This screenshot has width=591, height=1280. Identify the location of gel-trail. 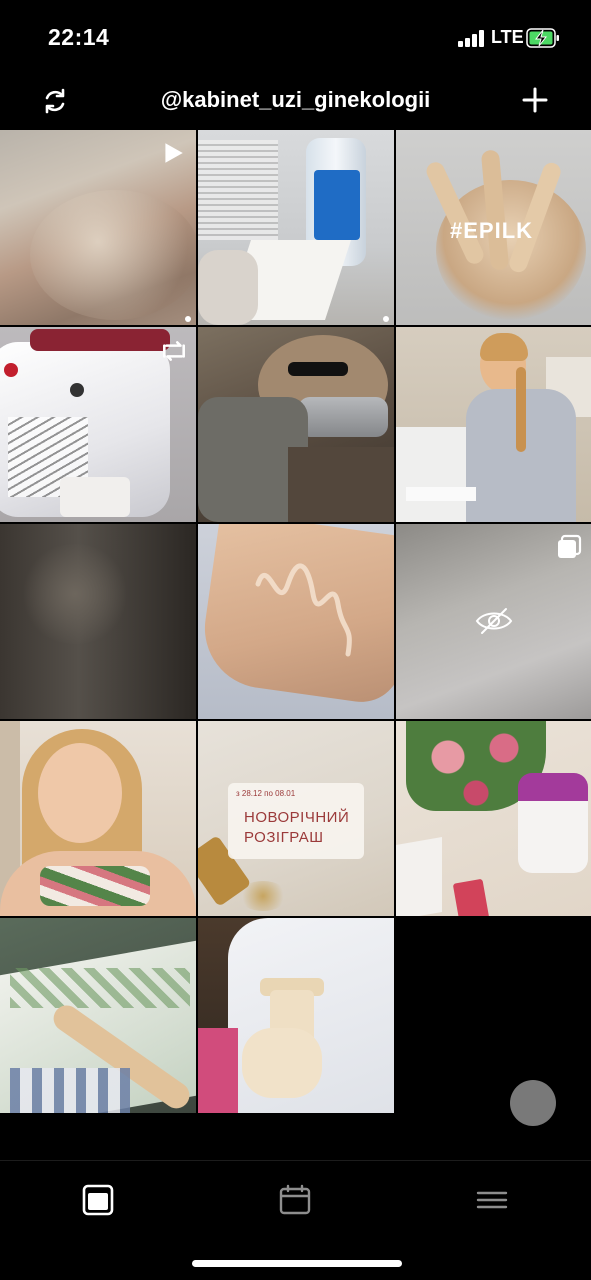
(303, 610).